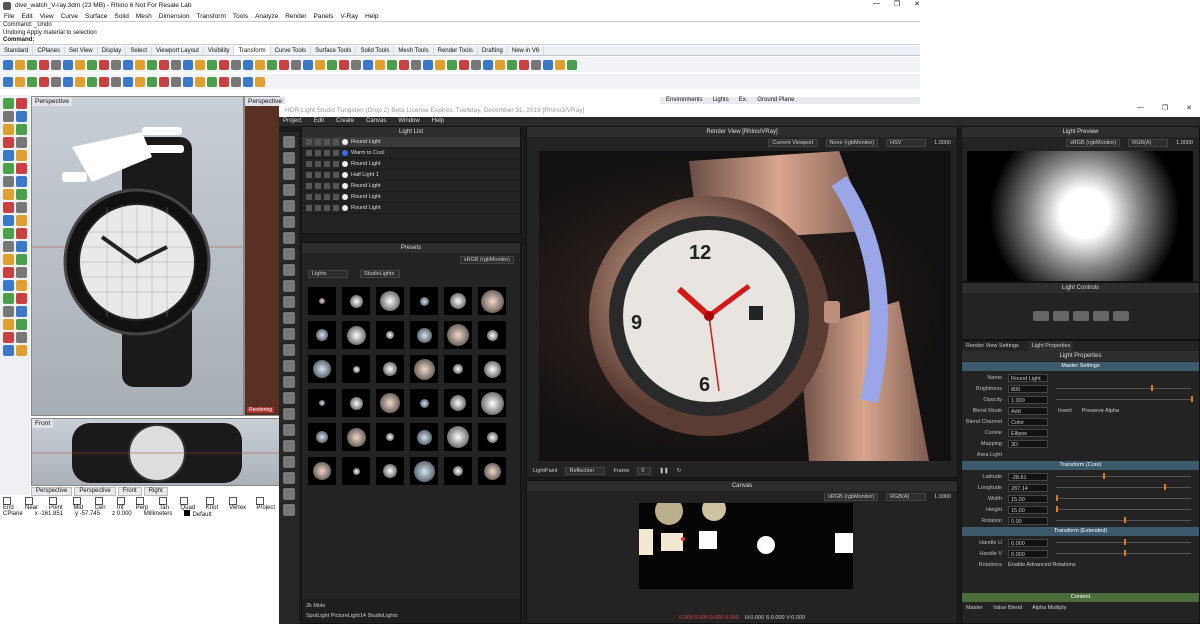 This screenshot has height=624, width=1200. What do you see at coordinates (526, 50) in the screenshot?
I see `tab-new-in-v6: New in V6` at bounding box center [526, 50].